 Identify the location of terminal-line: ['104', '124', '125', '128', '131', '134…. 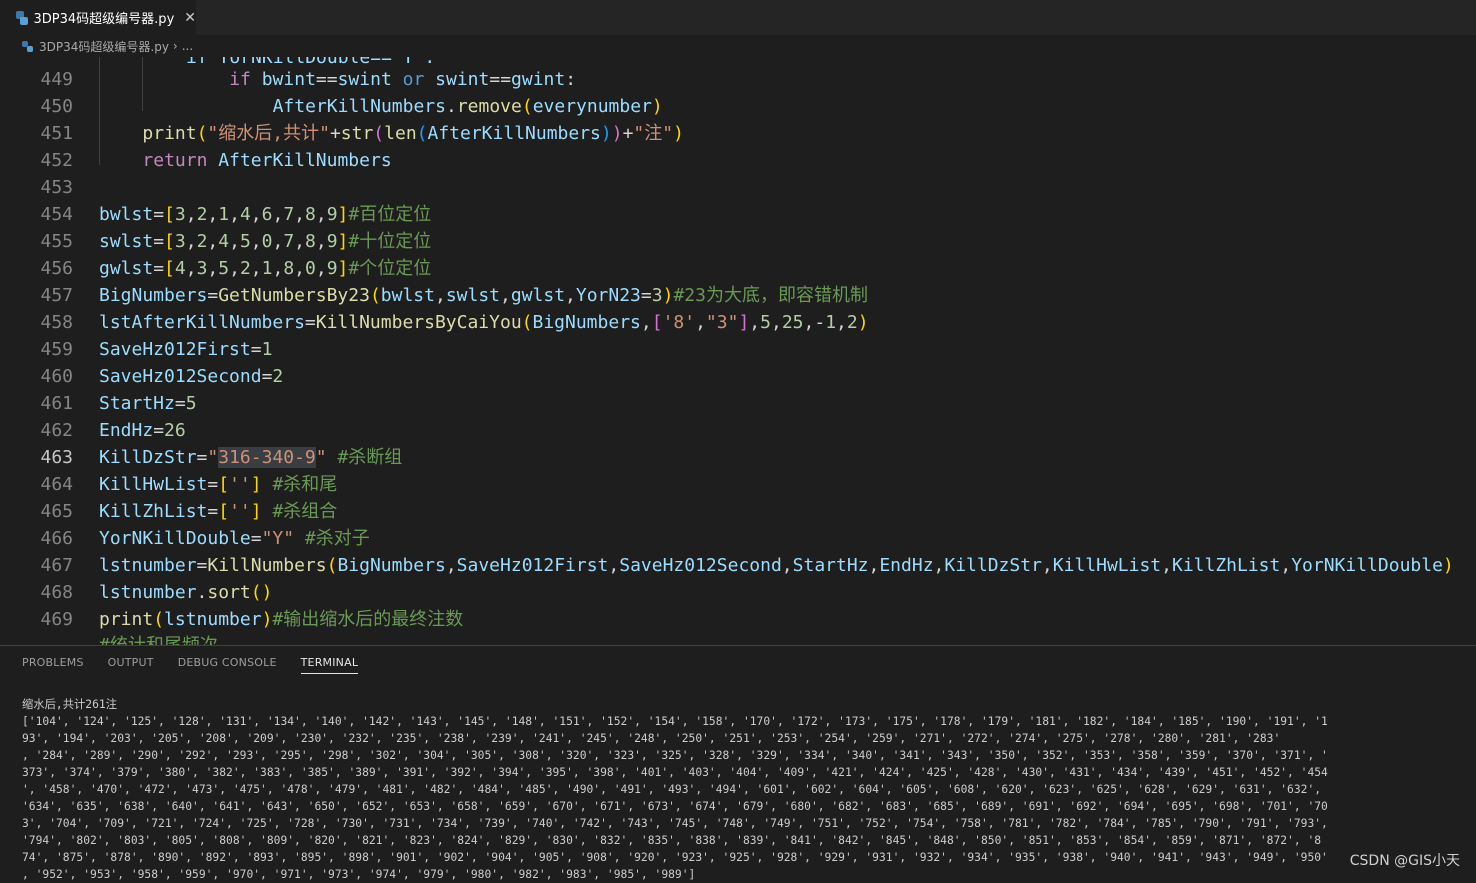
(675, 721).